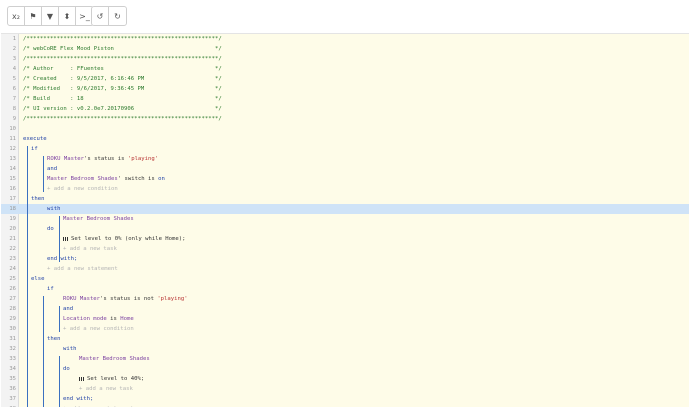  Describe the element at coordinates (345, 349) in the screenshot. I see `code-line: 32 with` at that location.